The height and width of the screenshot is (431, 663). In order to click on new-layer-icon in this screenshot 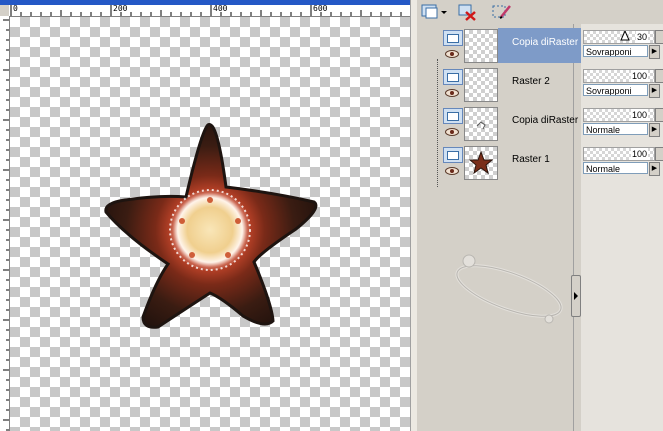, I will do `click(434, 11)`.